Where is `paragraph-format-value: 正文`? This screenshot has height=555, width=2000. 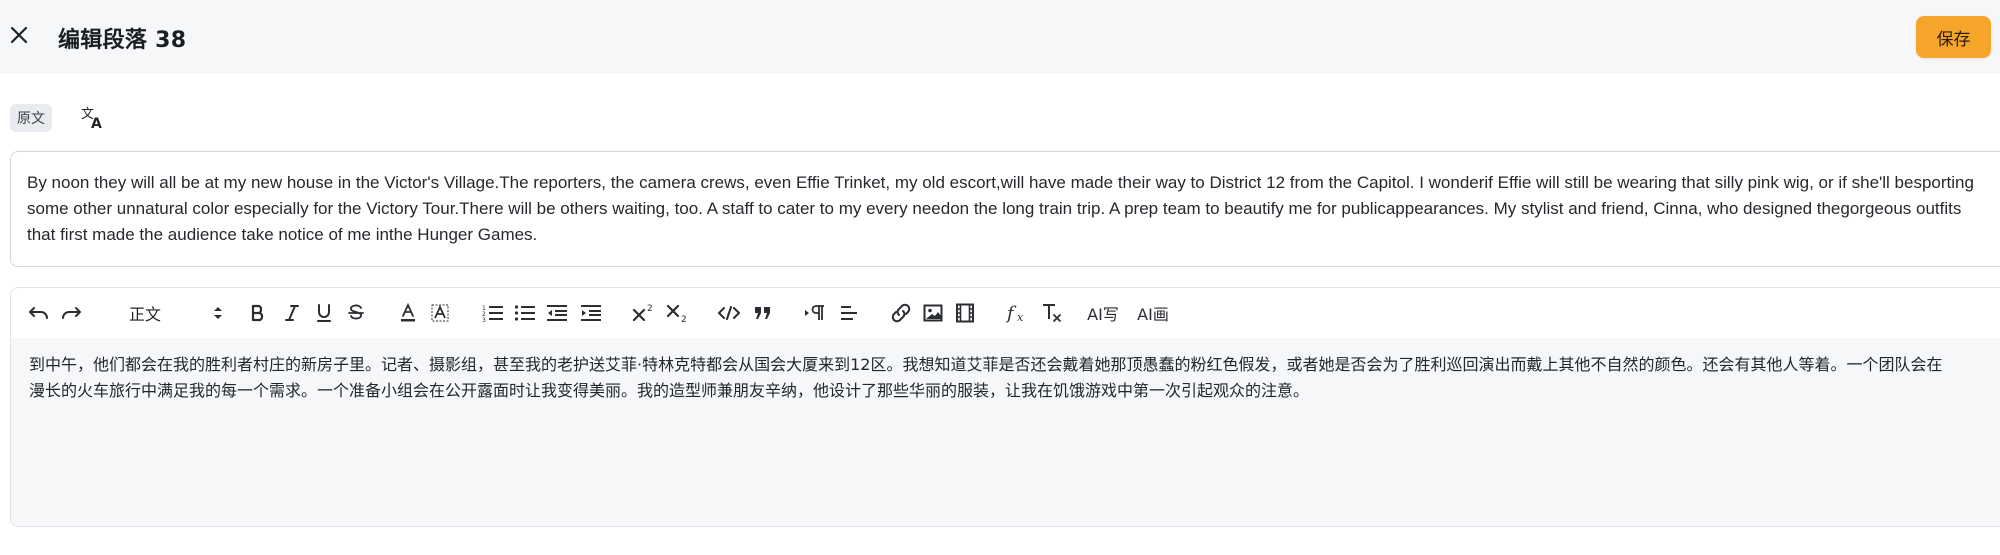 paragraph-format-value: 正文 is located at coordinates (145, 314).